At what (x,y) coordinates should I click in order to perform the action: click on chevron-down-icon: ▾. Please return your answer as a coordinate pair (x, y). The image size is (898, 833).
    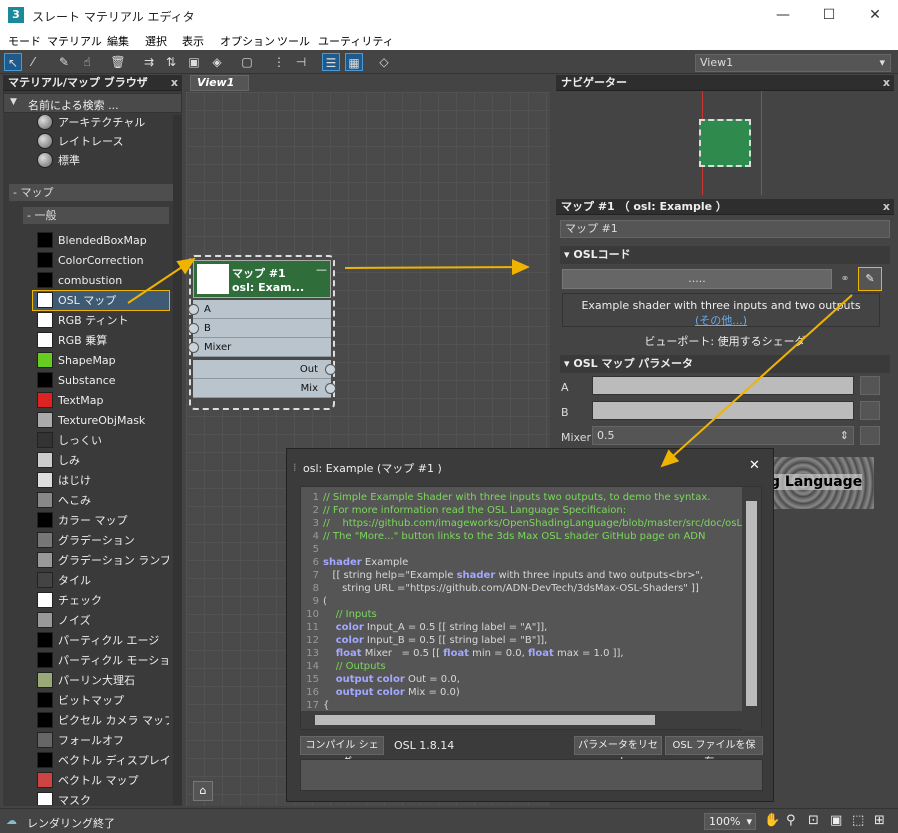
    Looking at the image, I should click on (749, 821).